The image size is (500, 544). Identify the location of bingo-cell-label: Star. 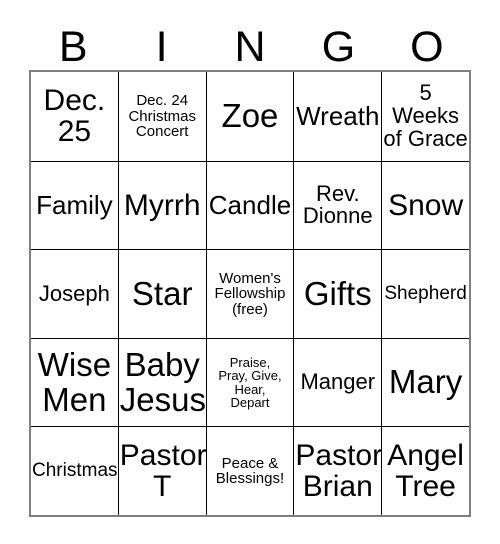
(162, 293).